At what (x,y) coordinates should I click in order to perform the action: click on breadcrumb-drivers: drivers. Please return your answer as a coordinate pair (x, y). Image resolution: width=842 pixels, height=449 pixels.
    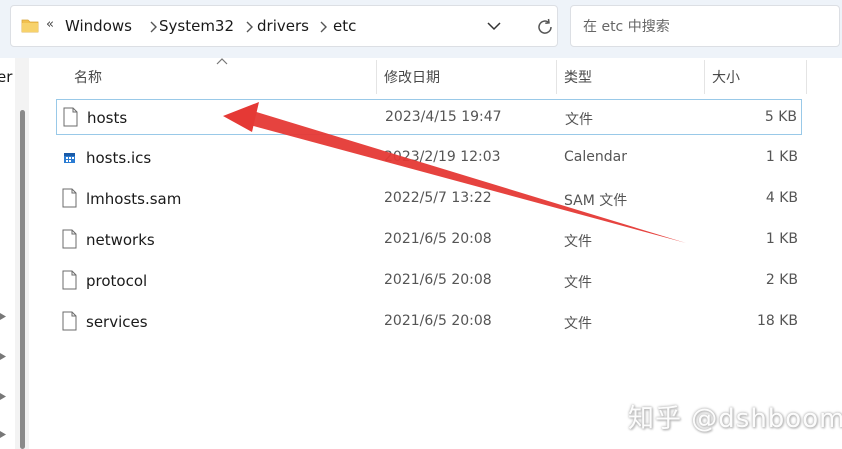
    Looking at the image, I should click on (283, 26).